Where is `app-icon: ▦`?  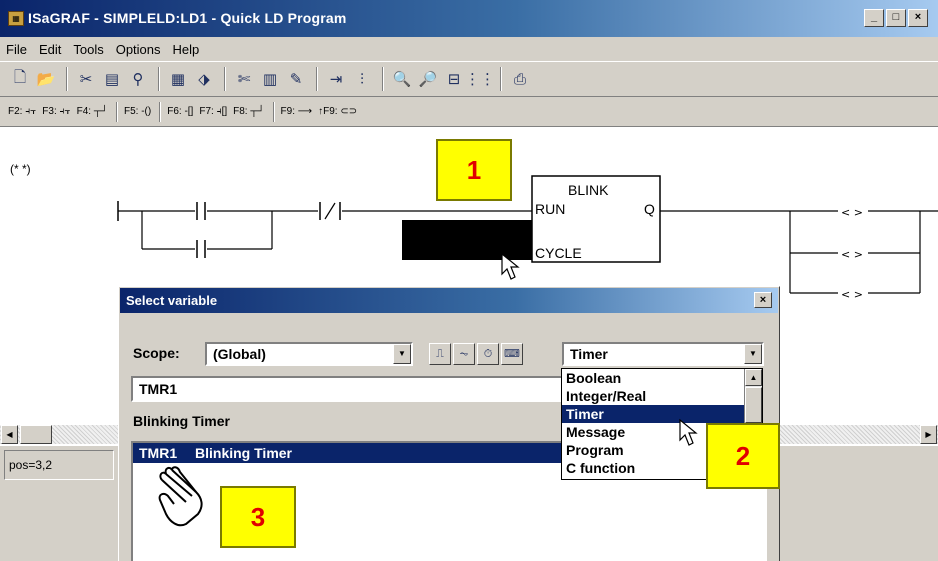 app-icon: ▦ is located at coordinates (16, 18).